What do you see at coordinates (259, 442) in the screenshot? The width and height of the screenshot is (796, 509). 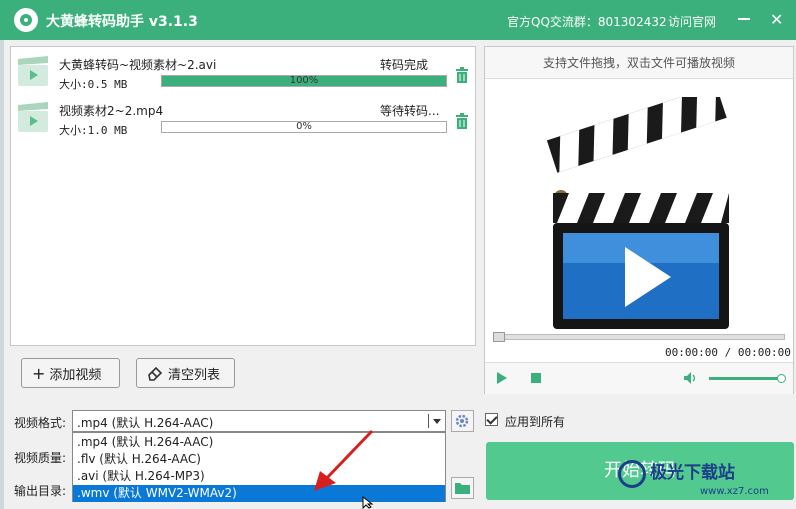 I see `format-option: .mp4 (默认 H.264-AAC)` at bounding box center [259, 442].